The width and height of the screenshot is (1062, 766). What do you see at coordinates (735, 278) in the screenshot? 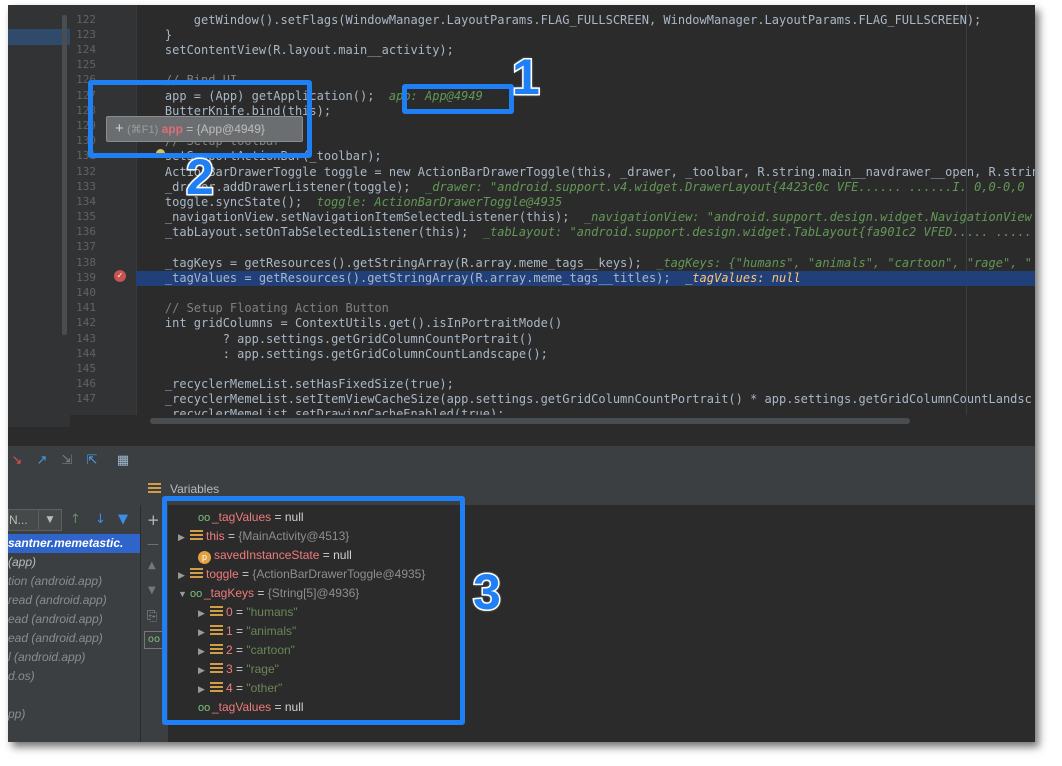
I see `inline-debug-value: _tagValues: null` at bounding box center [735, 278].